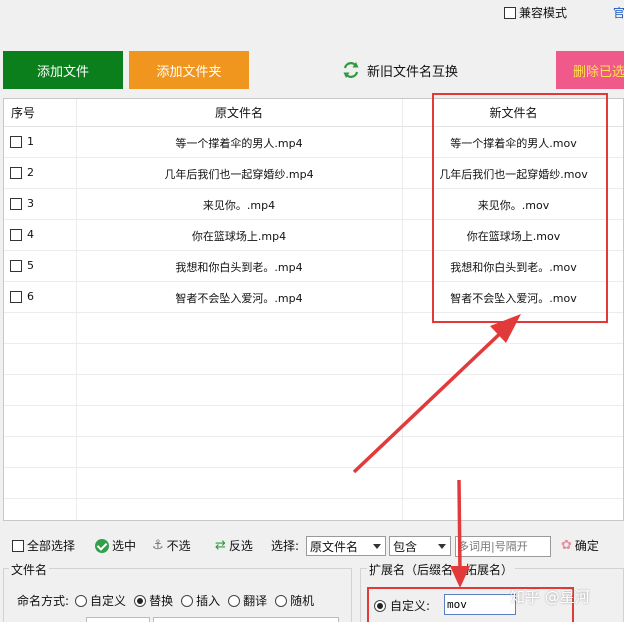 The height and width of the screenshot is (622, 624). I want to click on top-bar: 兼容模式 官, so click(312, 25).